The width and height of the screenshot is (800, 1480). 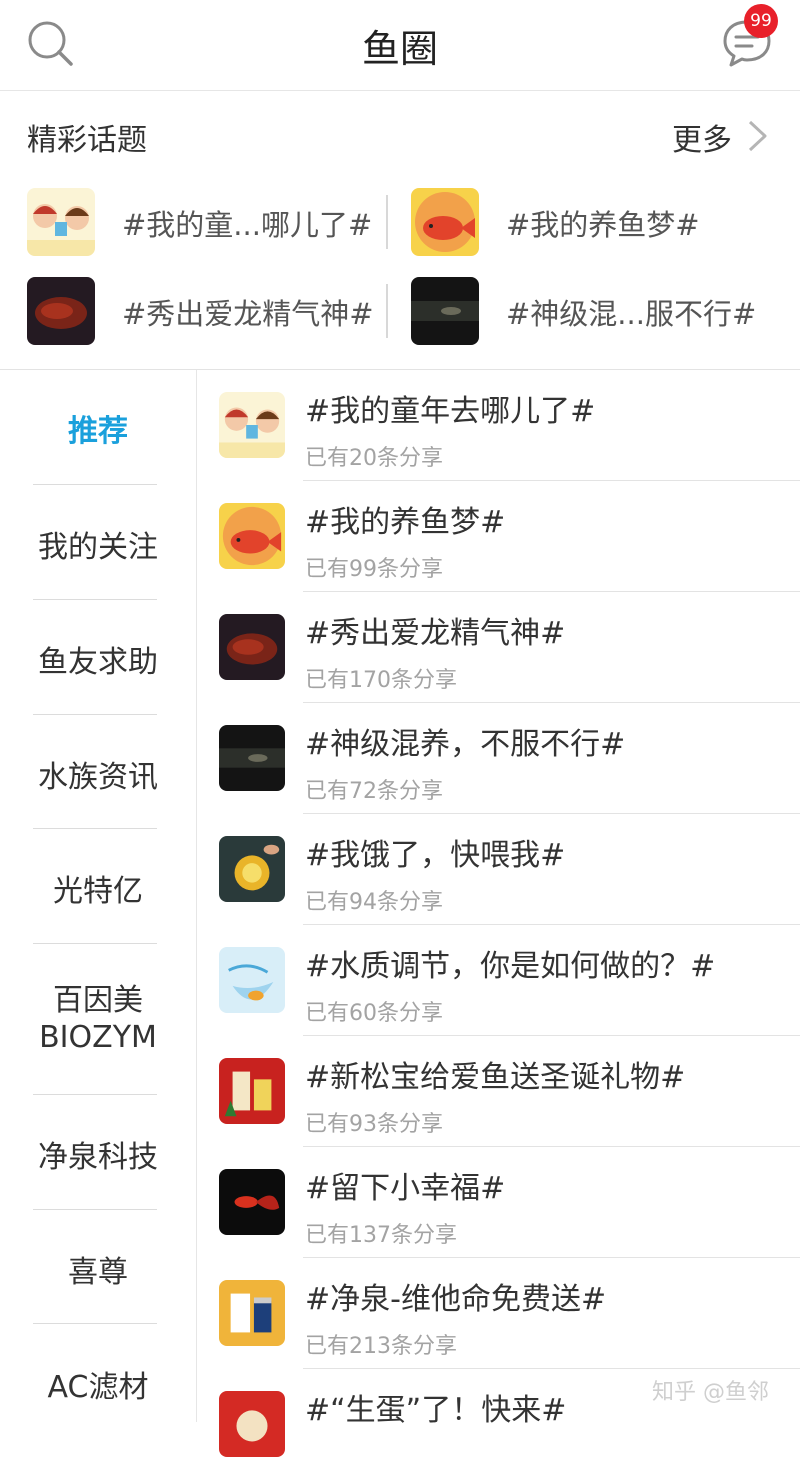 I want to click on list-item: #我的养鱼梦# 已有99条分享, so click(x=498, y=536).